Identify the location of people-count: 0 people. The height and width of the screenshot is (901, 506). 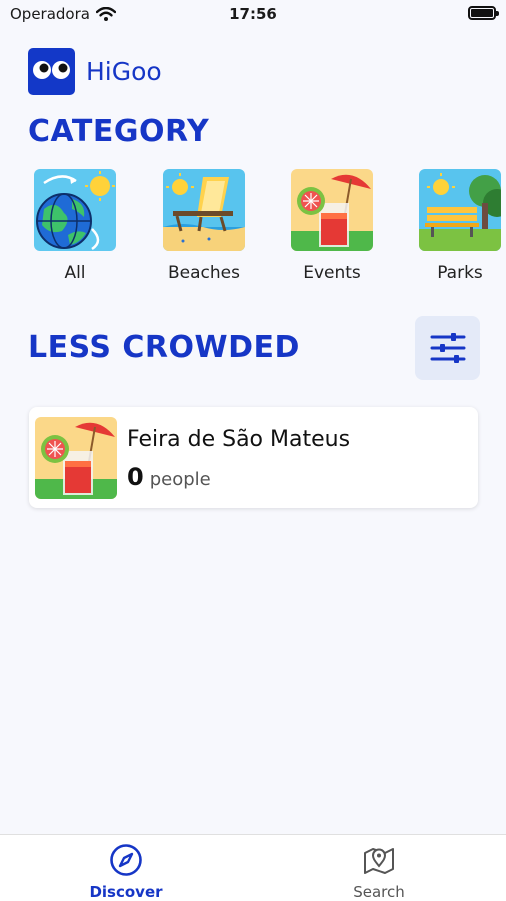
(169, 477).